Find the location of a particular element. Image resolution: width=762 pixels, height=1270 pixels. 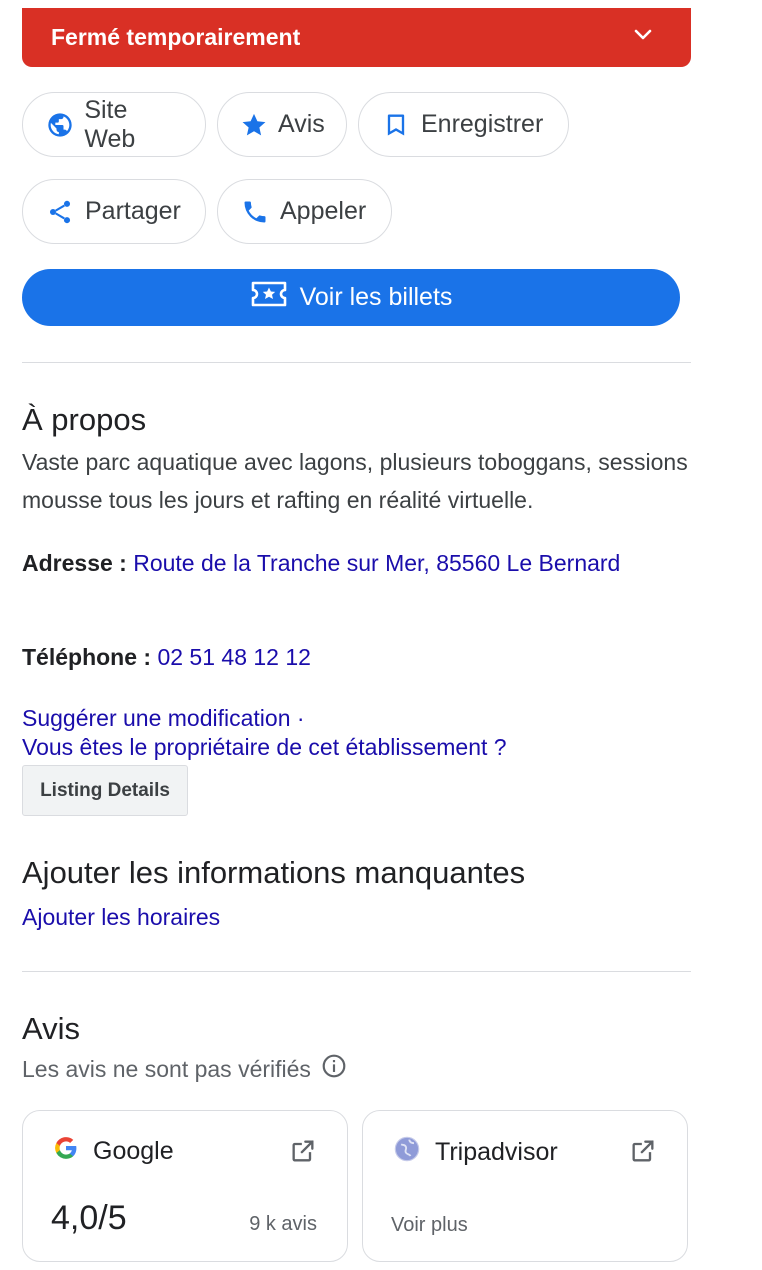

address-label: Adresse : is located at coordinates (74, 563).